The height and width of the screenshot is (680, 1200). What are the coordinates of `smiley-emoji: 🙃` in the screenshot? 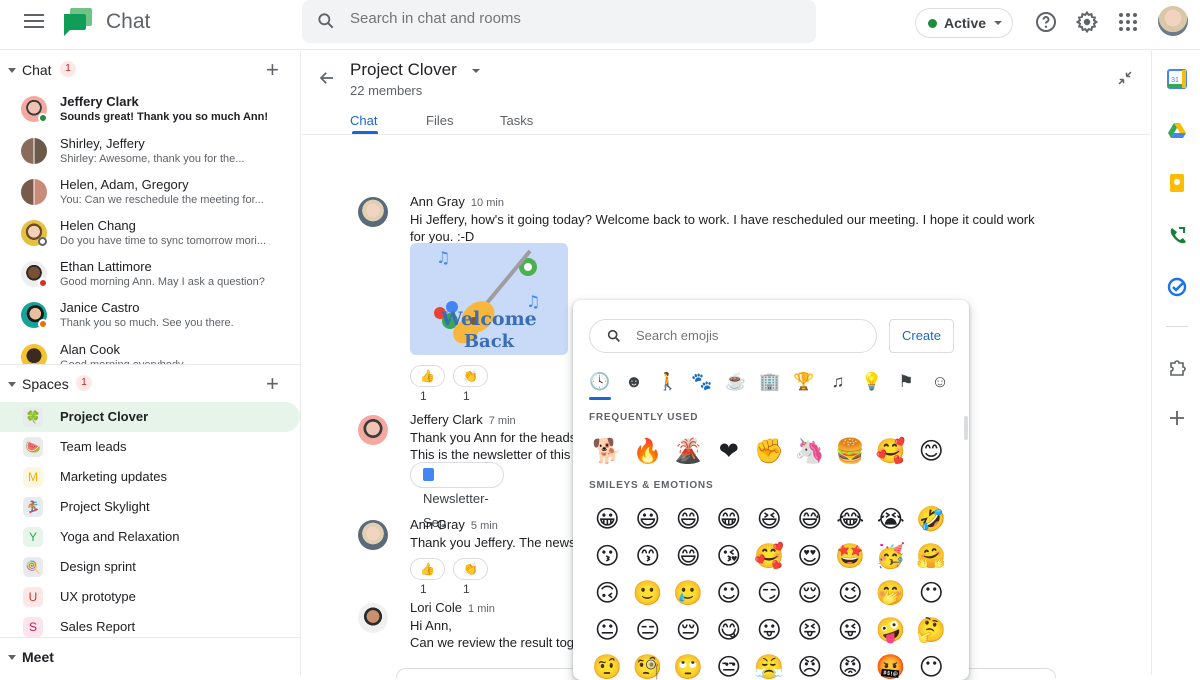 It's located at (607, 593).